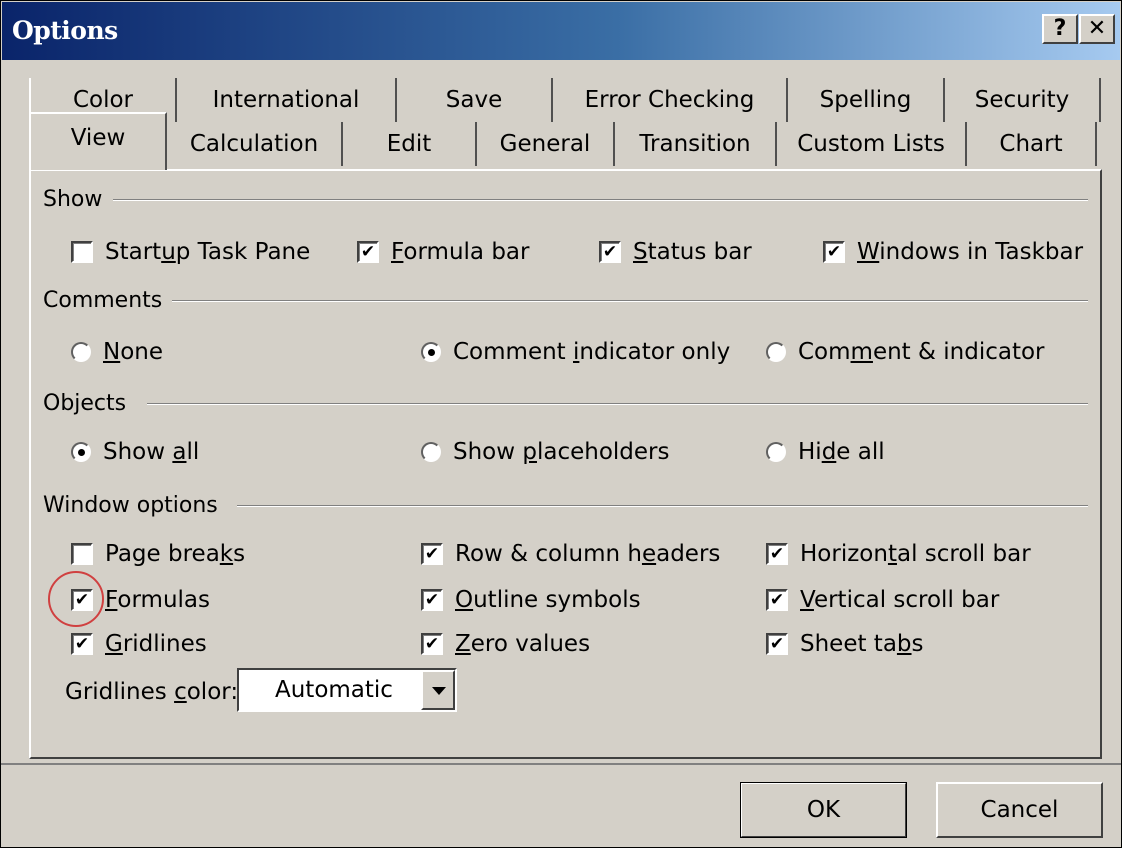  I want to click on tab-security: Security, so click(1023, 100).